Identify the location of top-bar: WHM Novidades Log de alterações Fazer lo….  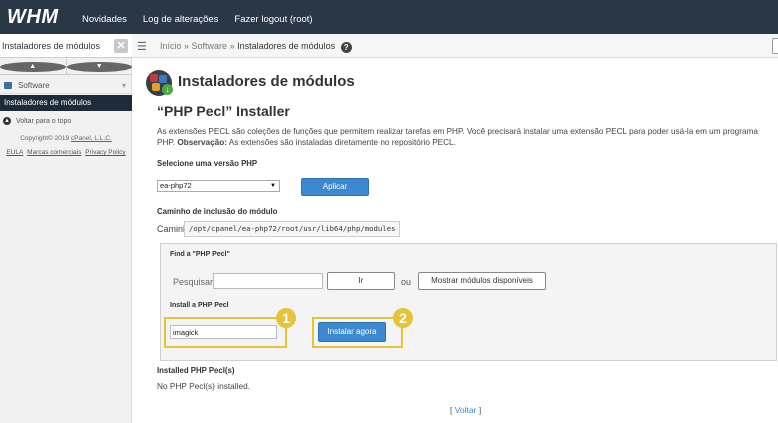
(389, 17).